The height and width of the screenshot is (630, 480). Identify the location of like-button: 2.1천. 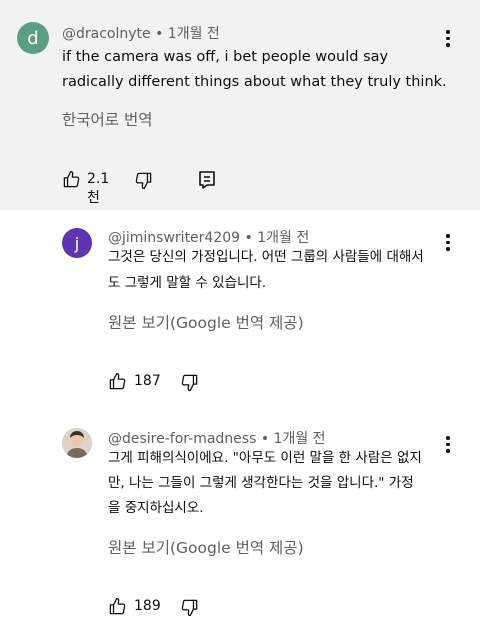
(92, 188).